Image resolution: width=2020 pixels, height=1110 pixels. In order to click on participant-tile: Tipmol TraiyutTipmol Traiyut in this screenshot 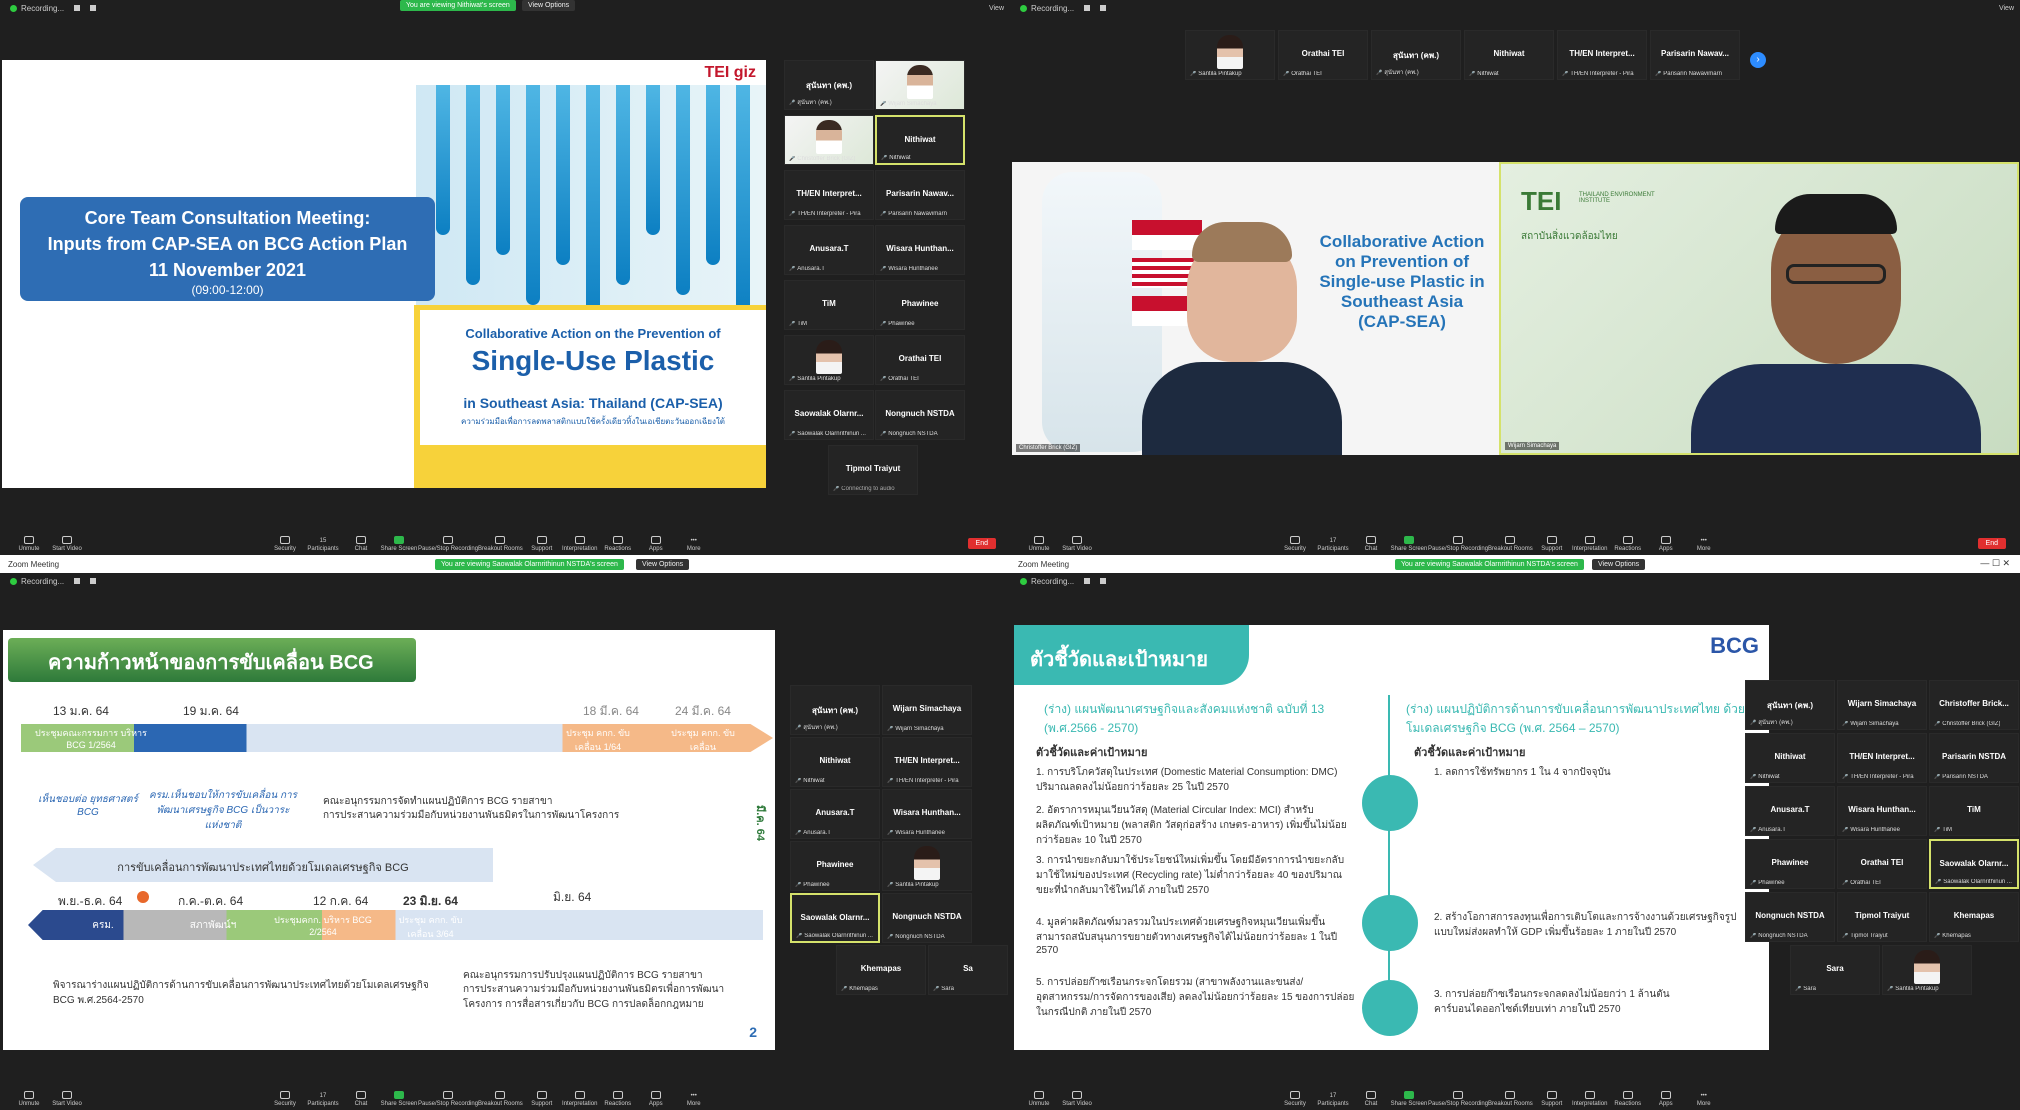, I will do `click(1882, 917)`.